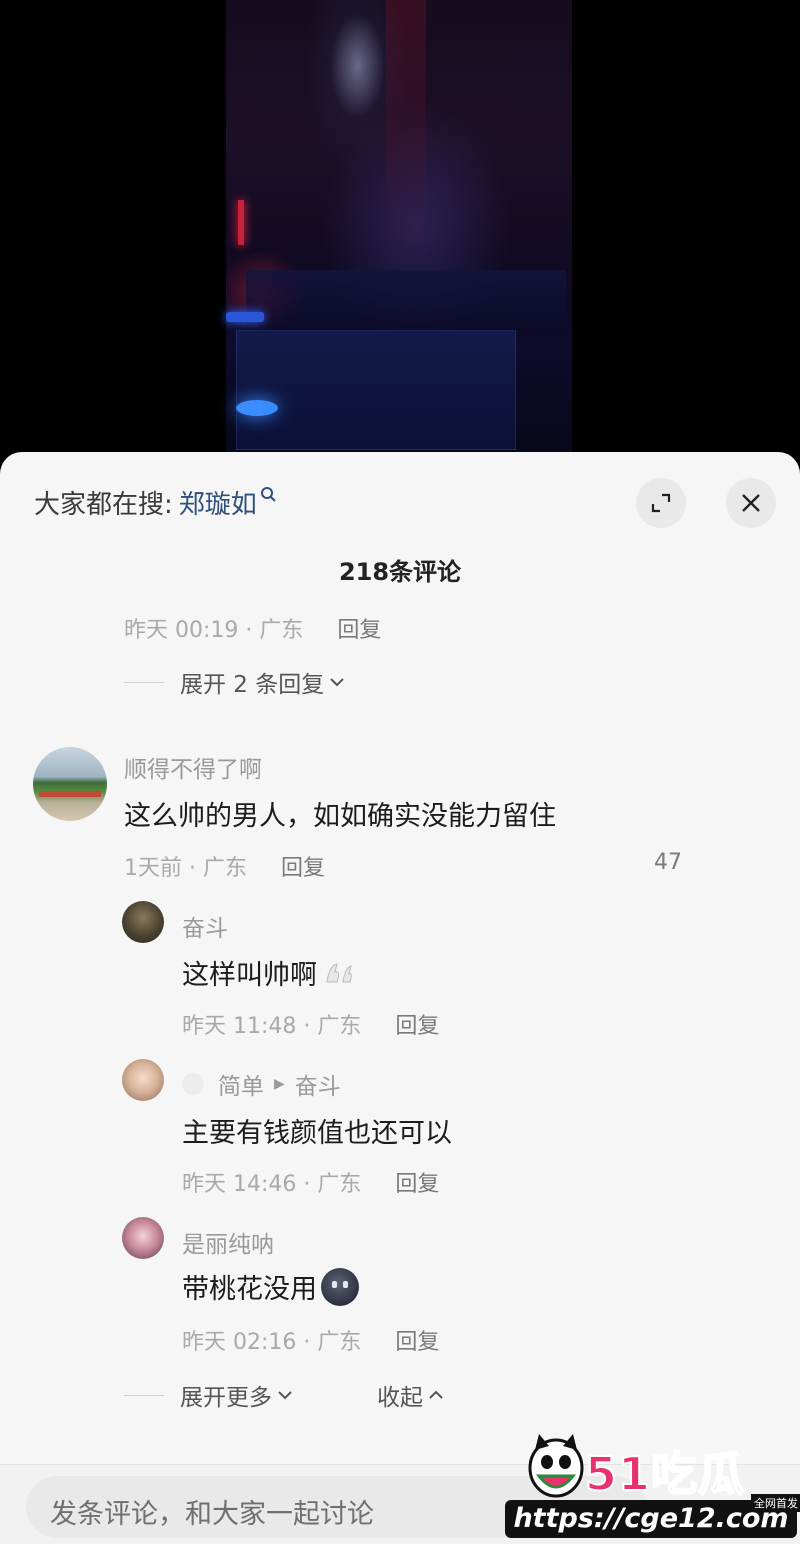 This screenshot has width=800, height=1544. I want to click on comment-time: 1天前 · 广东, so click(185, 868).